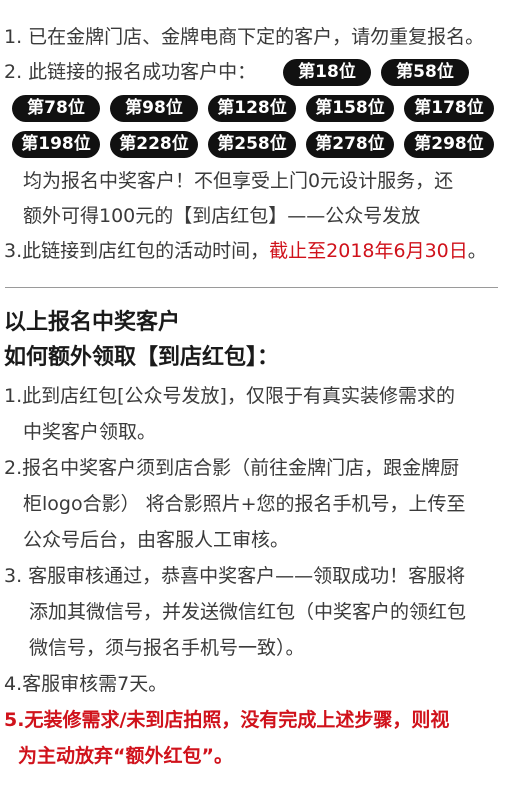  Describe the element at coordinates (232, 468) in the screenshot. I see `step-2-line-1: 2.报名中奖客户须到店合影（前往金牌门店，跟金牌厨` at that location.